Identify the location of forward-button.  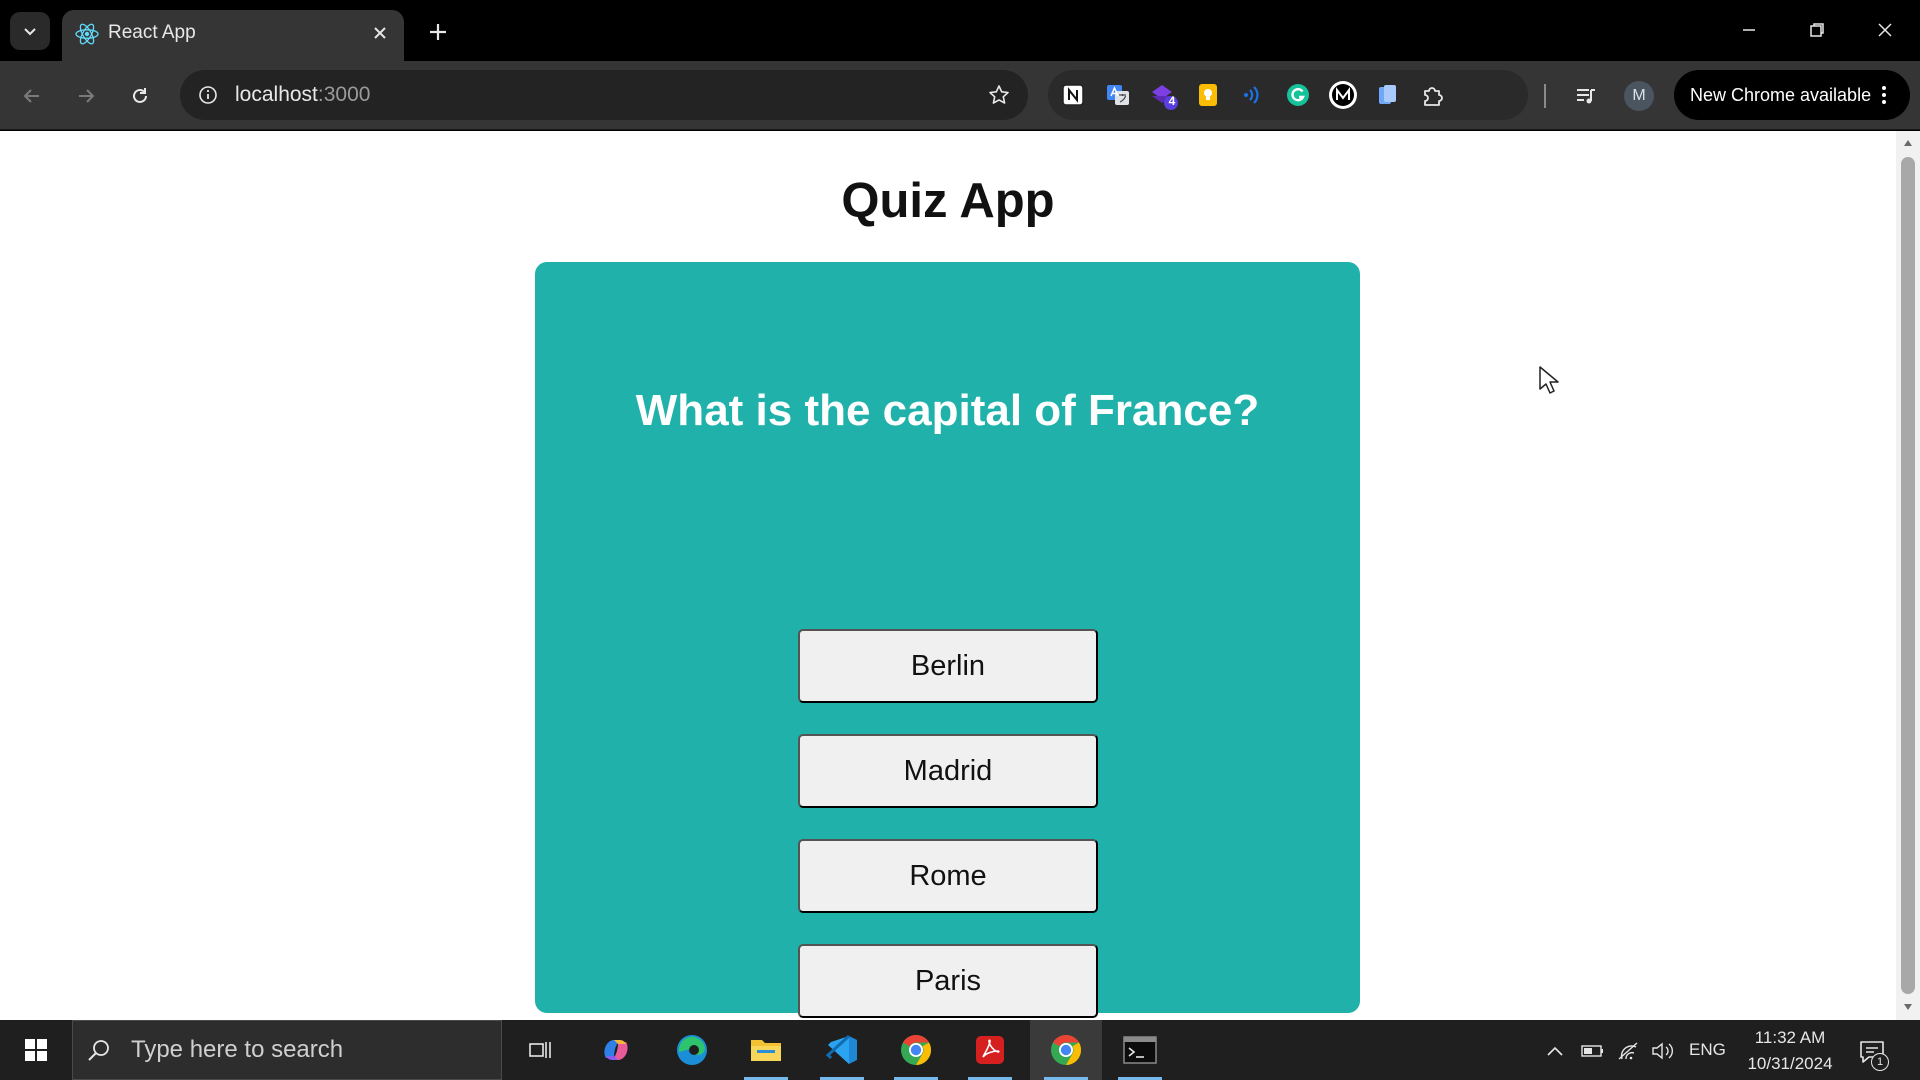
(86, 96).